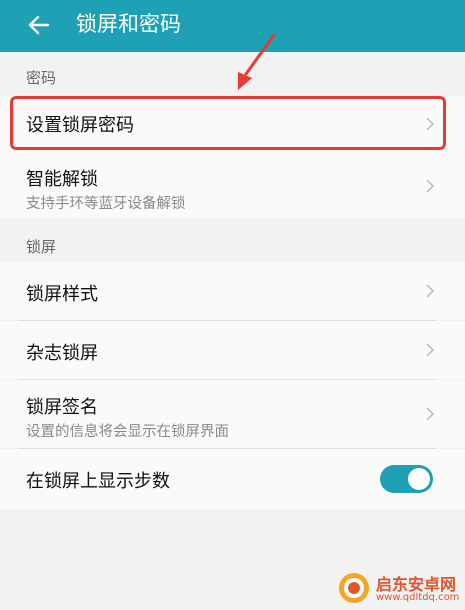 This screenshot has height=610, width=465. I want to click on arrow-left-icon, so click(39, 25).